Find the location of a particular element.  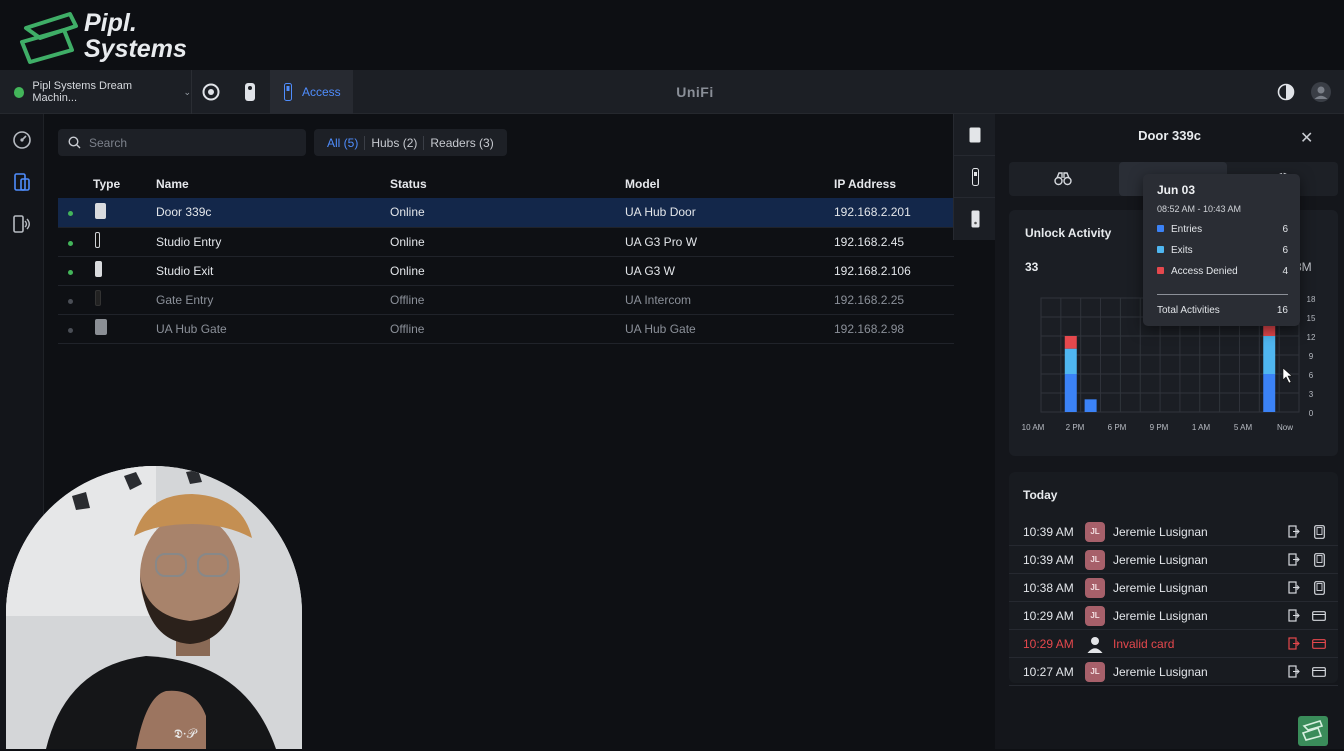

legend-swatch is located at coordinates (1160, 228).